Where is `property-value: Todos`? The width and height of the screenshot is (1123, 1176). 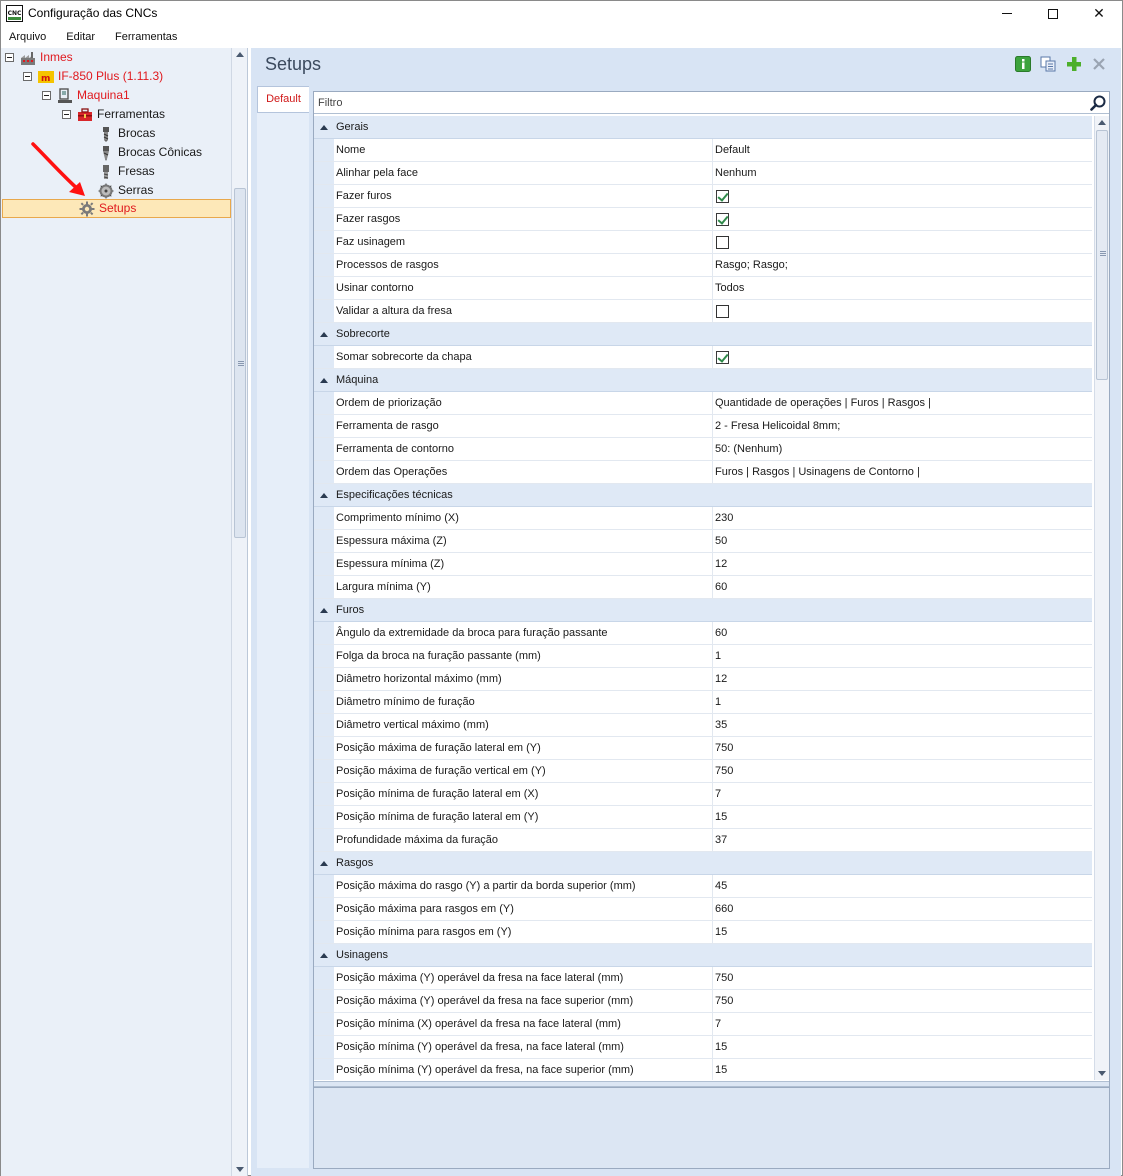 property-value: Todos is located at coordinates (902, 288).